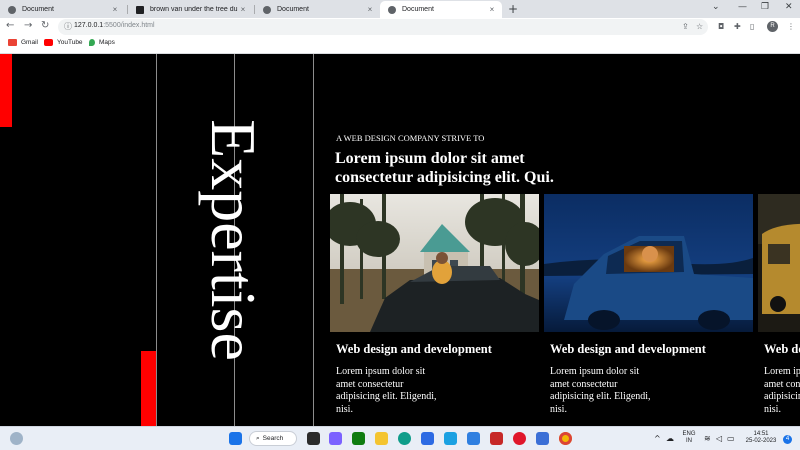 The height and width of the screenshot is (450, 800). Describe the element at coordinates (68, 26) in the screenshot. I see `info-icon: ⓘ` at that location.